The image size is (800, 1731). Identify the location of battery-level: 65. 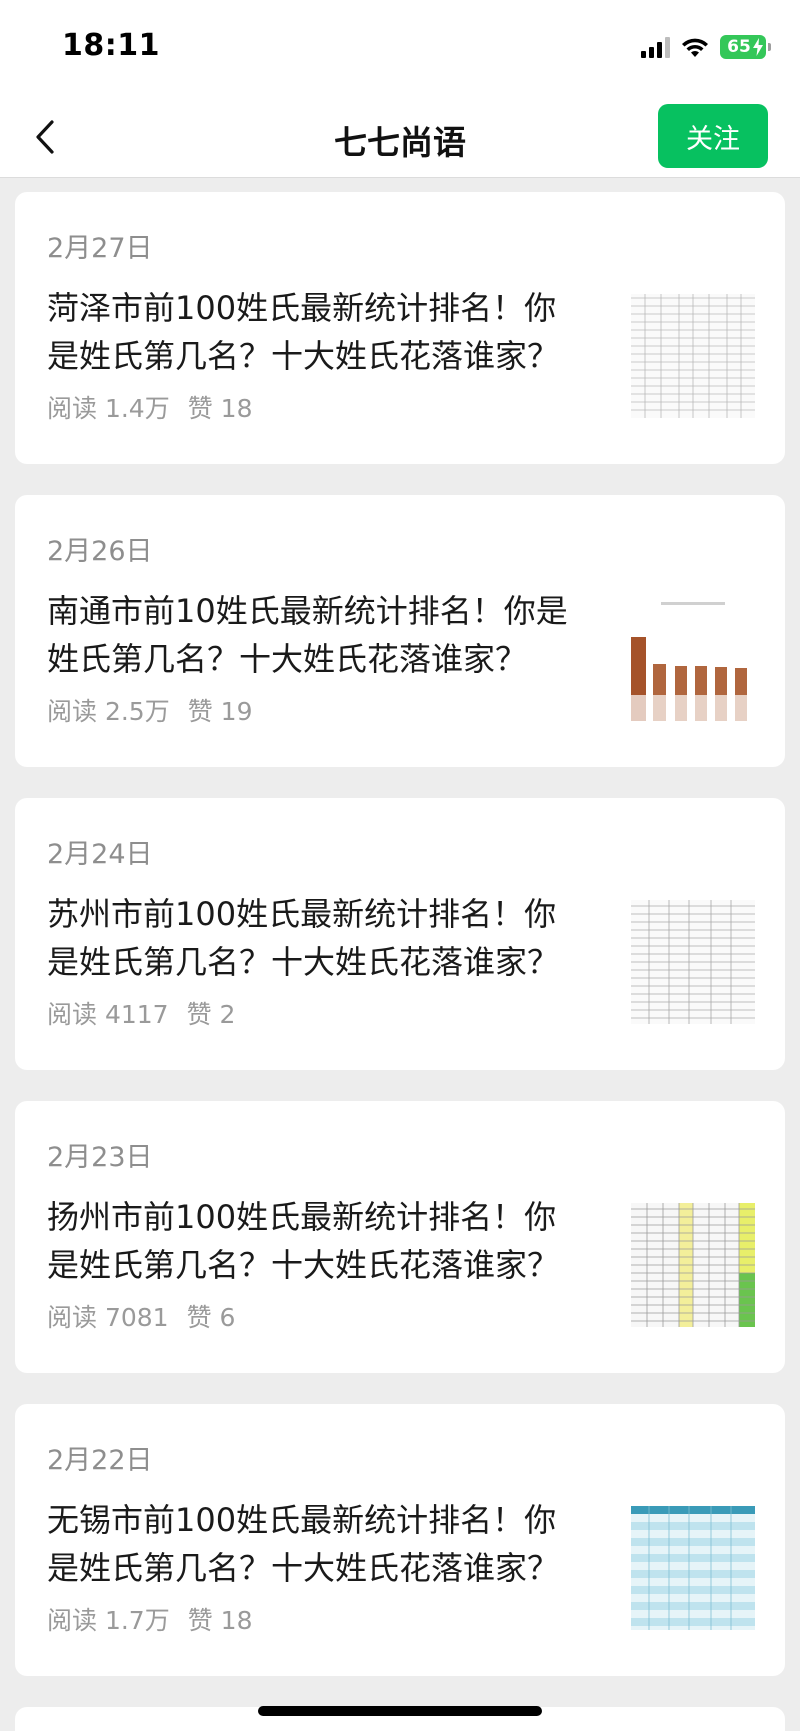
(739, 47).